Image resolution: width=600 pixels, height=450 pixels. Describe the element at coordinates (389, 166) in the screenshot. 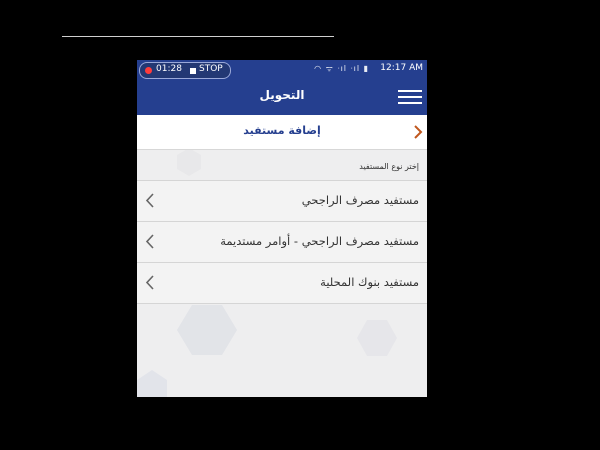

I see `section-label: إختر نوع المستفيد` at that location.